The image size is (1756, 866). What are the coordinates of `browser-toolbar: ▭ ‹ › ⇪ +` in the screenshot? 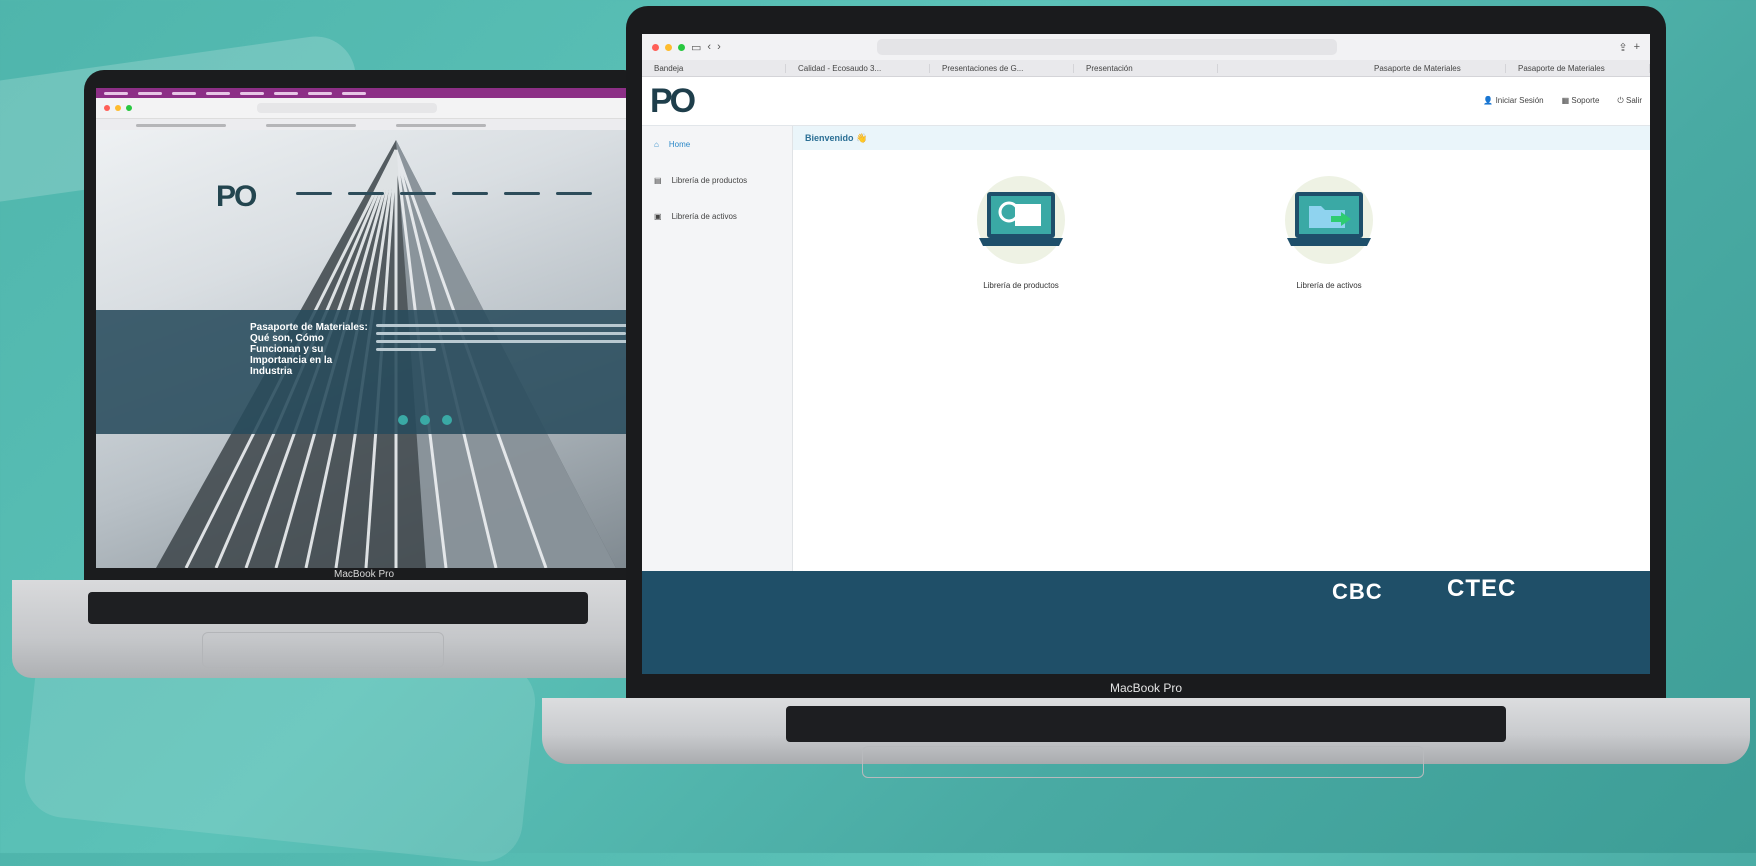 It's located at (1146, 47).